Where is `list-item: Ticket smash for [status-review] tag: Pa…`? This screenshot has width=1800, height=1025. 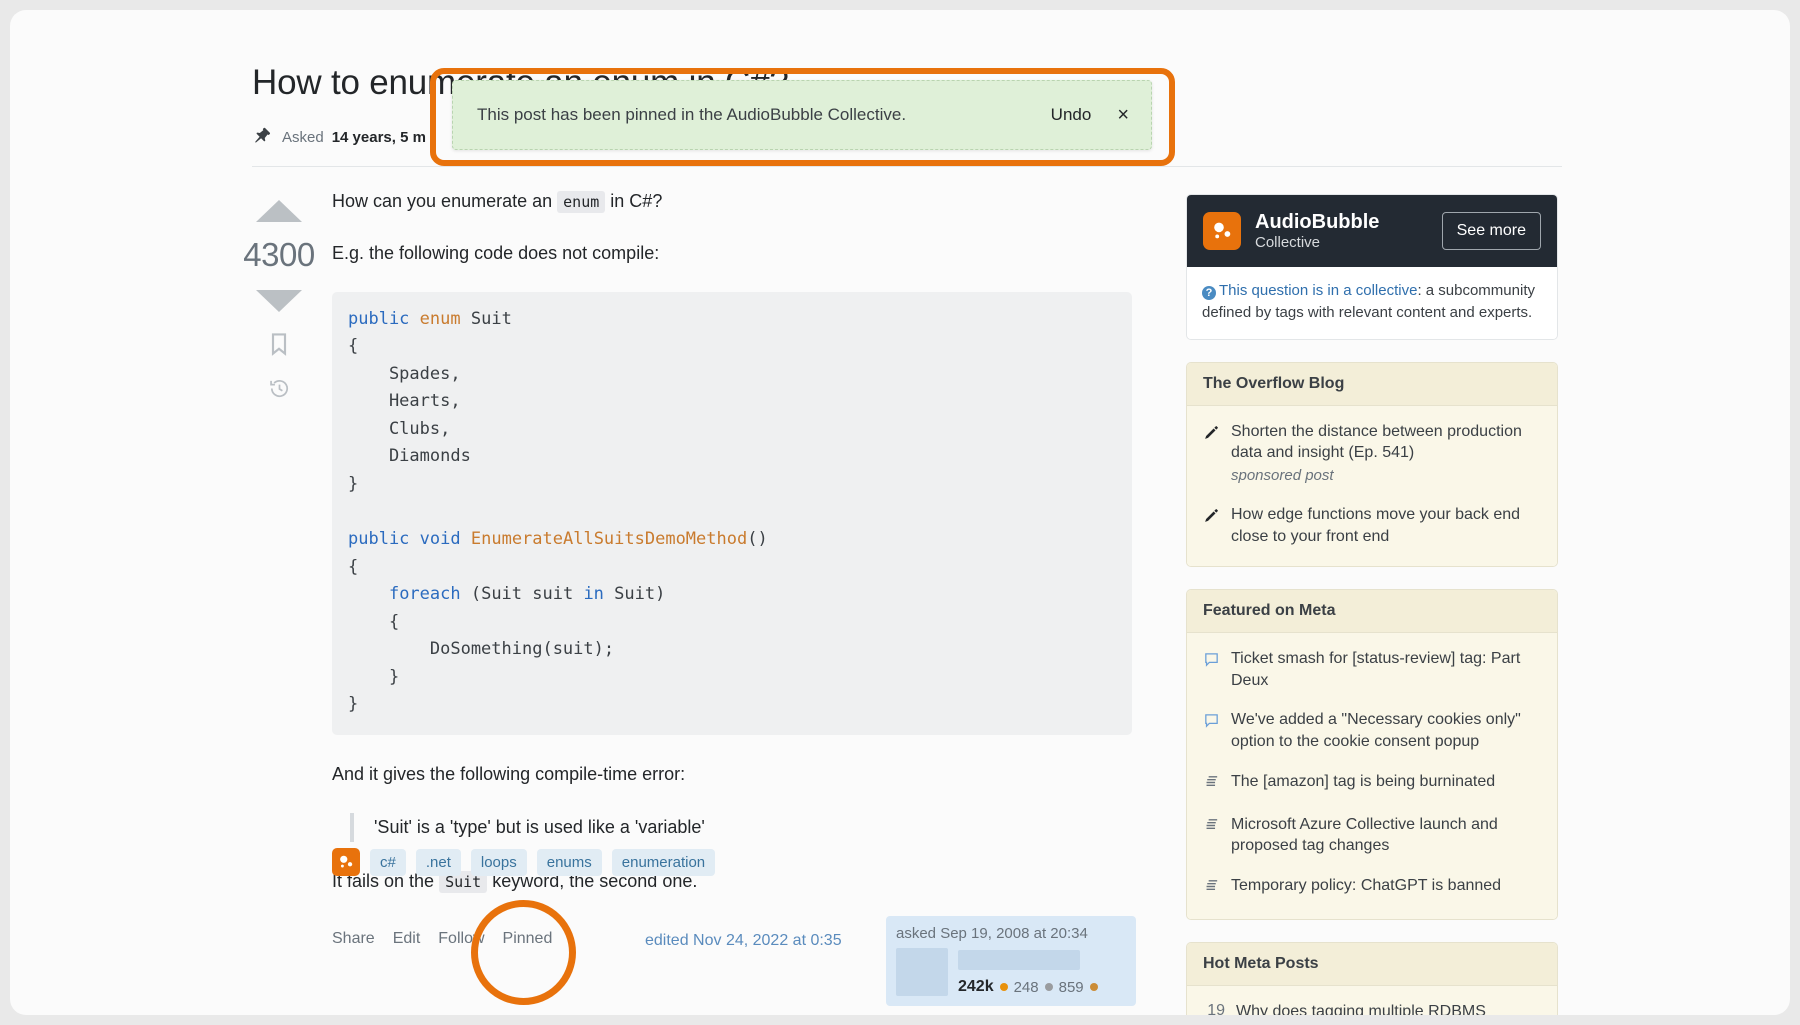
list-item: Ticket smash for [status-review] tag: Pa… is located at coordinates (1372, 669).